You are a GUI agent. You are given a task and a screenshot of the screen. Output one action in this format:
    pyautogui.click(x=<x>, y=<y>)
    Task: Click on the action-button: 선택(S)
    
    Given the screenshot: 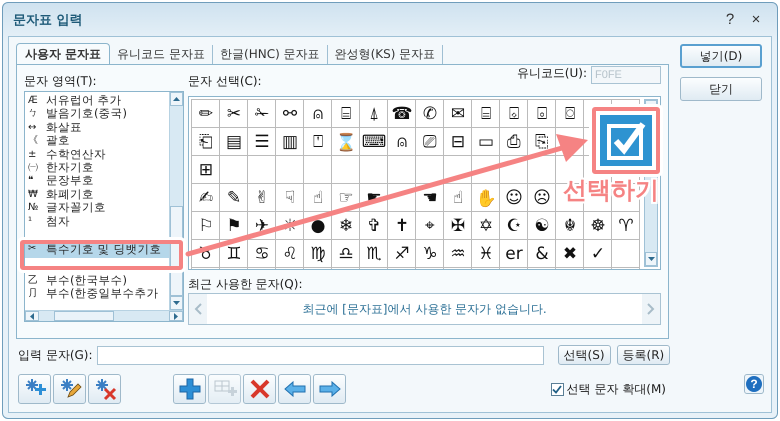 What is the action you would take?
    pyautogui.click(x=584, y=355)
    